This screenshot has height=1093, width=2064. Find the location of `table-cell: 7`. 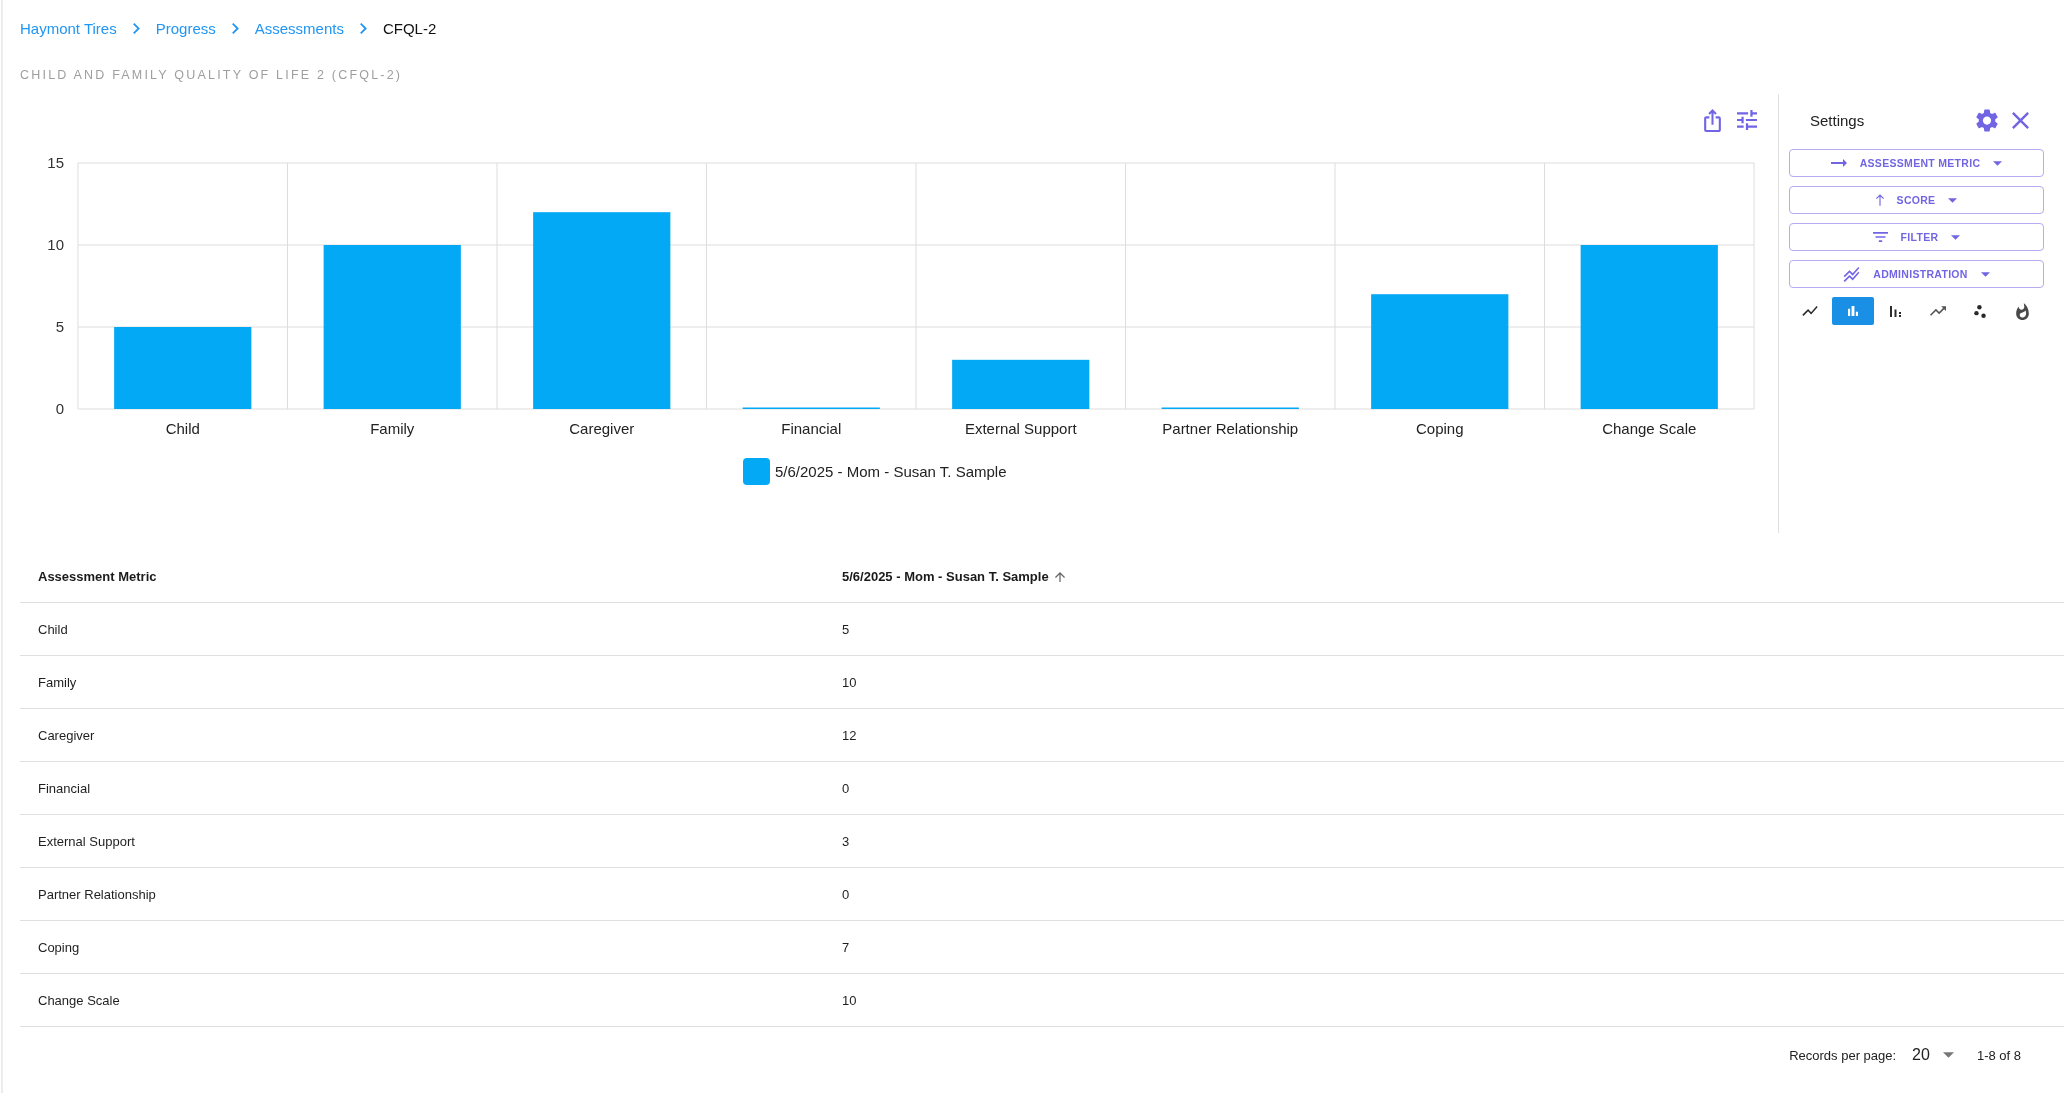

table-cell: 7 is located at coordinates (1444, 947).